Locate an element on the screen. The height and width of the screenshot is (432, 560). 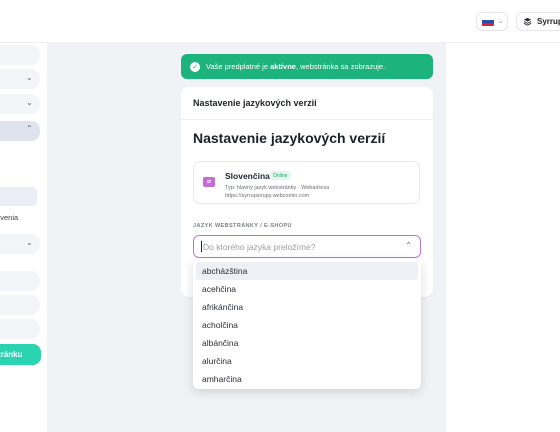
dropdown-option: acholčina is located at coordinates (307, 325).